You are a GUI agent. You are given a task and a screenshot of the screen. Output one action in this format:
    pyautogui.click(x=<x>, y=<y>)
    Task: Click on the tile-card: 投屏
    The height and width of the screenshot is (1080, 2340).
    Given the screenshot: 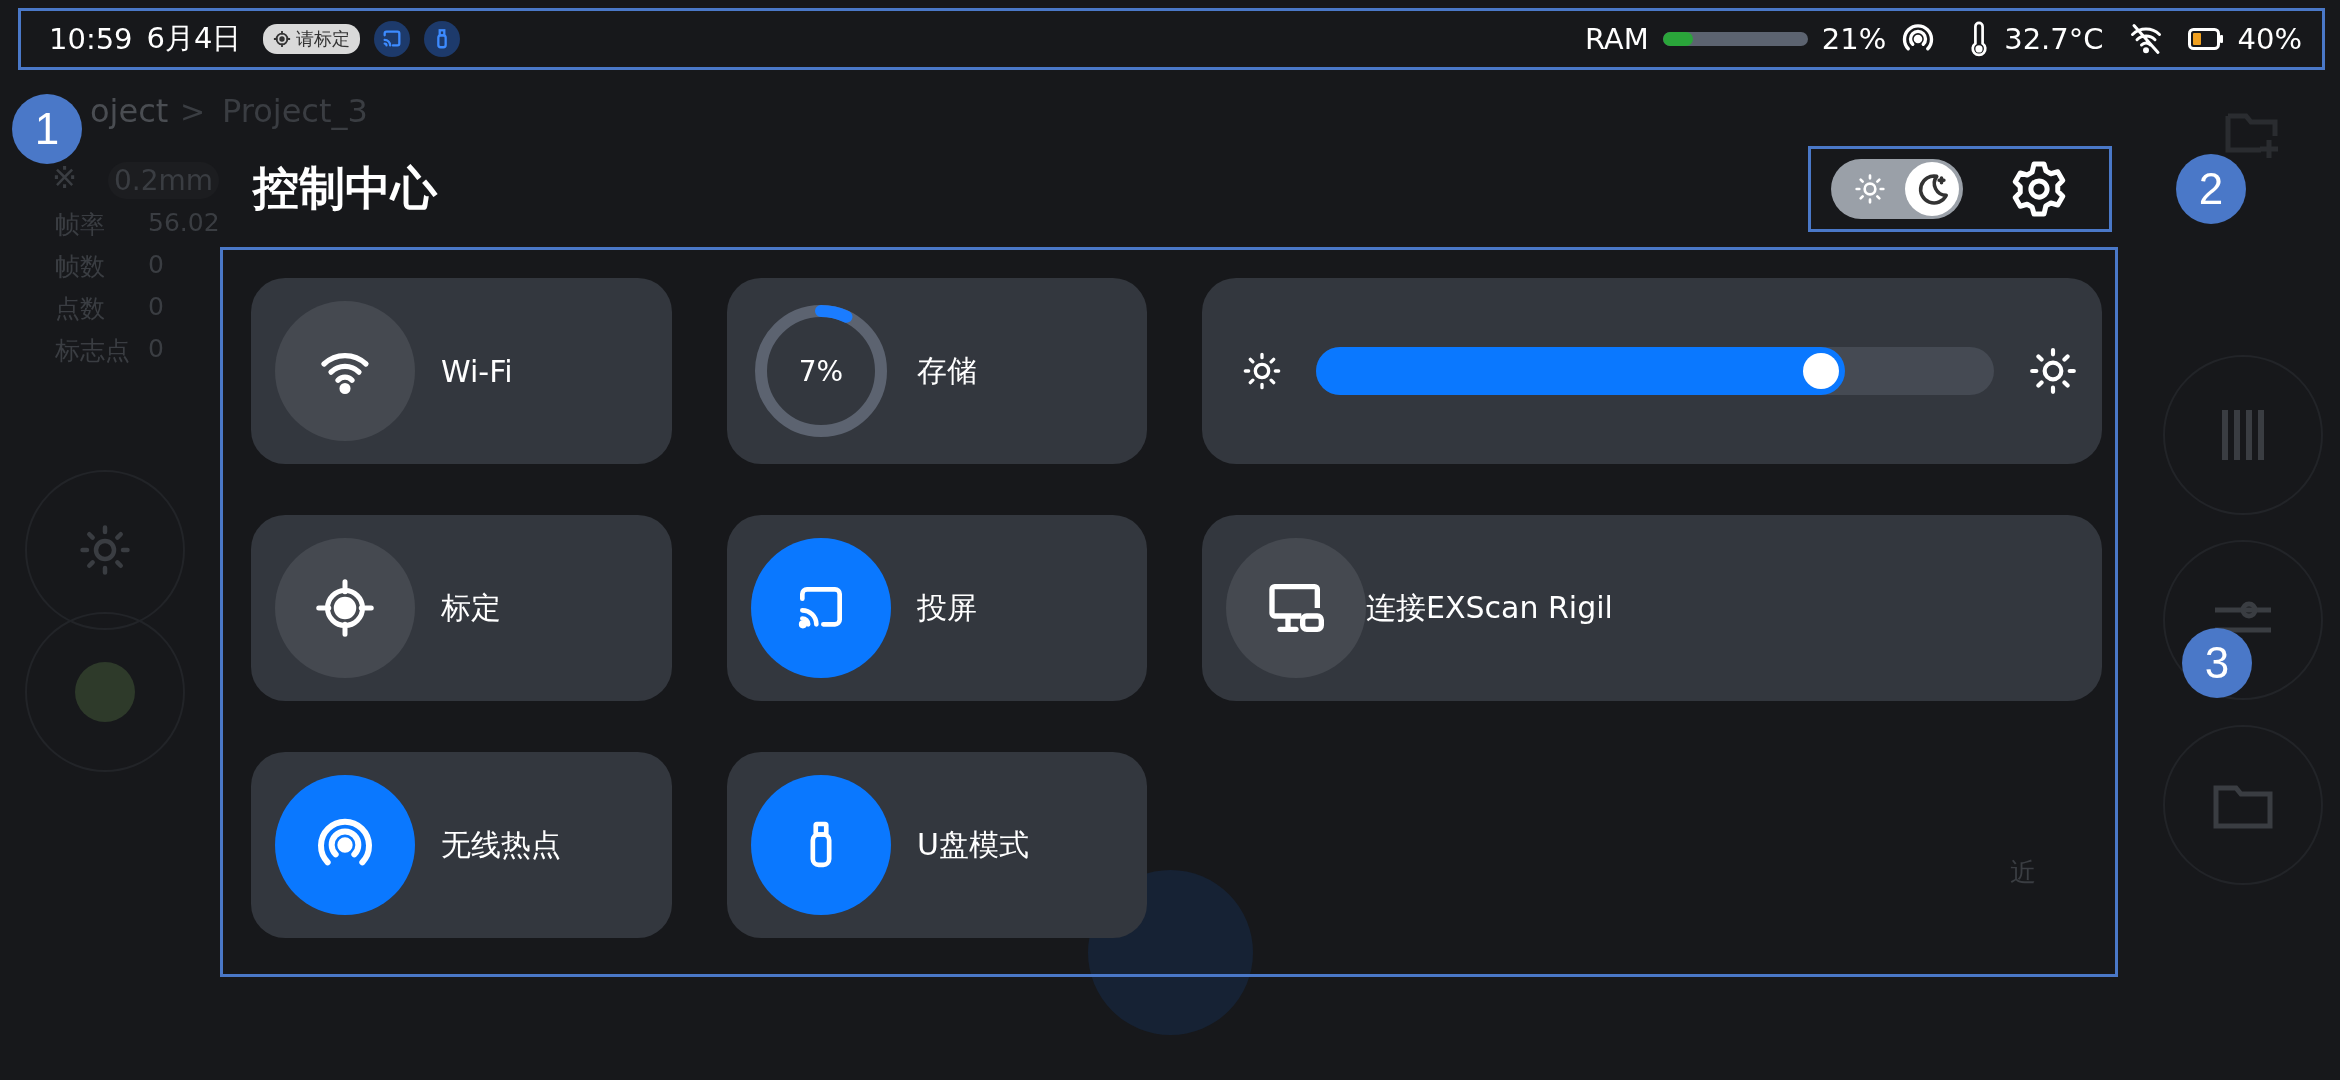 What is the action you would take?
    pyautogui.click(x=937, y=608)
    